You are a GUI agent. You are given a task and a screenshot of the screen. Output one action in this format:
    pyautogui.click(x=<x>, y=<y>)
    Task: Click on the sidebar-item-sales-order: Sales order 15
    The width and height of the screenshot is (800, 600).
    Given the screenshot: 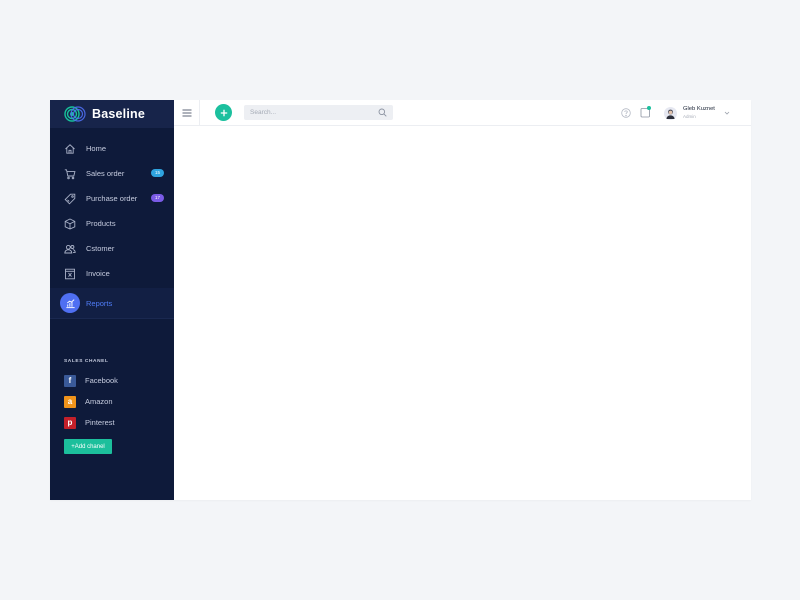 What is the action you would take?
    pyautogui.click(x=112, y=173)
    